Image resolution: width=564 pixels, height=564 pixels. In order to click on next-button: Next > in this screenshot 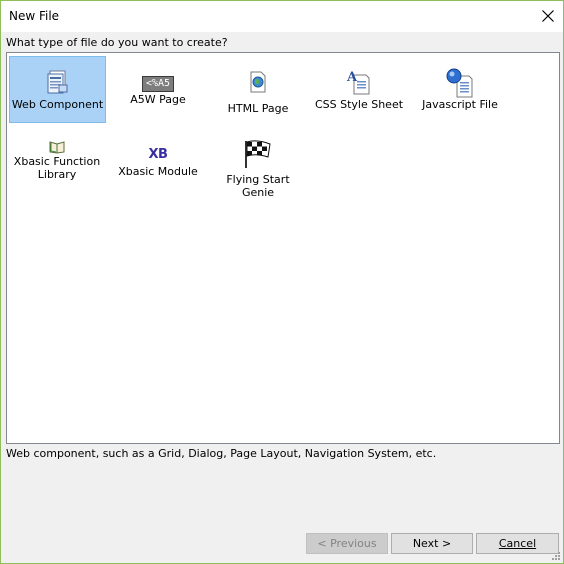, I will do `click(432, 543)`.